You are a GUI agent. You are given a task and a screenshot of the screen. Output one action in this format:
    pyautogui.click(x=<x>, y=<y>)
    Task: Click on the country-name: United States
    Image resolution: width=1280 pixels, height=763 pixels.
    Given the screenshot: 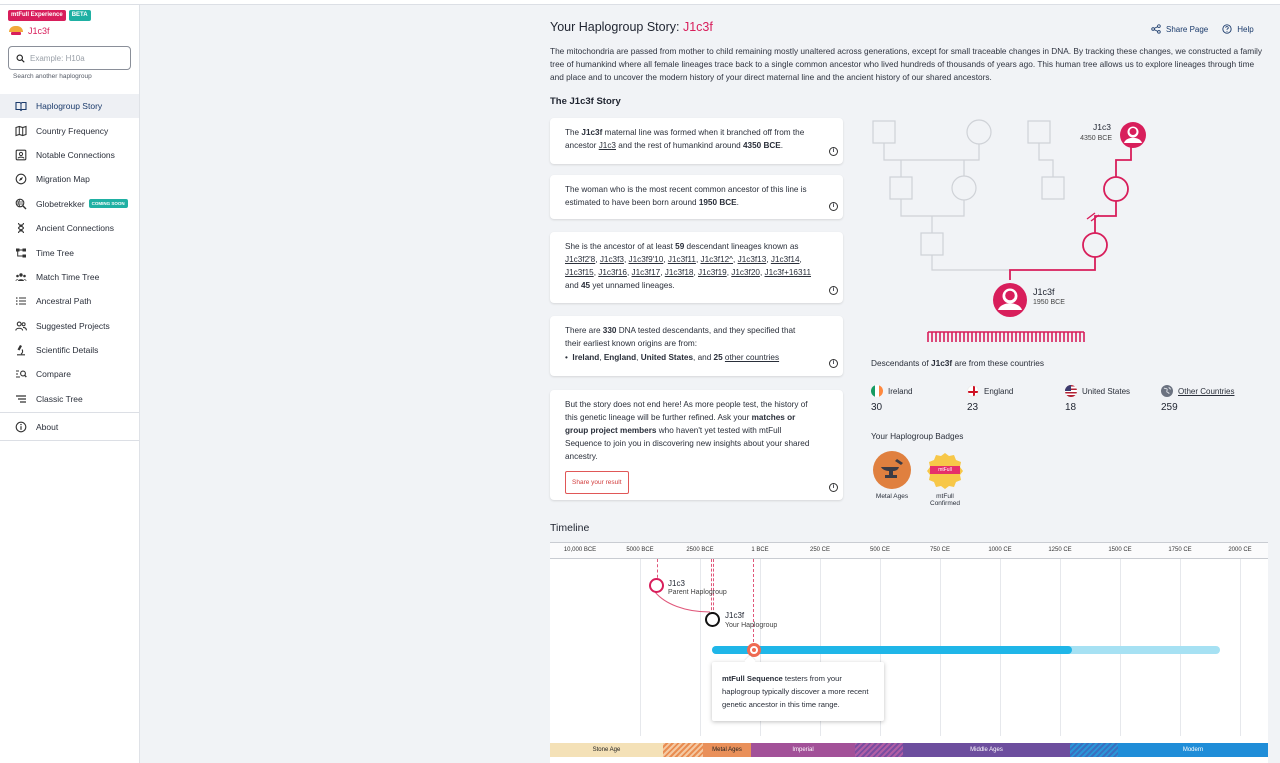 What is the action you would take?
    pyautogui.click(x=1106, y=391)
    